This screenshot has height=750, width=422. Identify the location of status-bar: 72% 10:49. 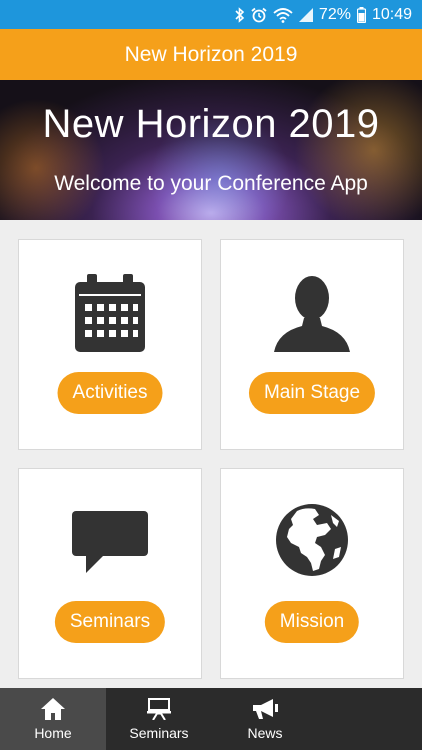
(211, 14).